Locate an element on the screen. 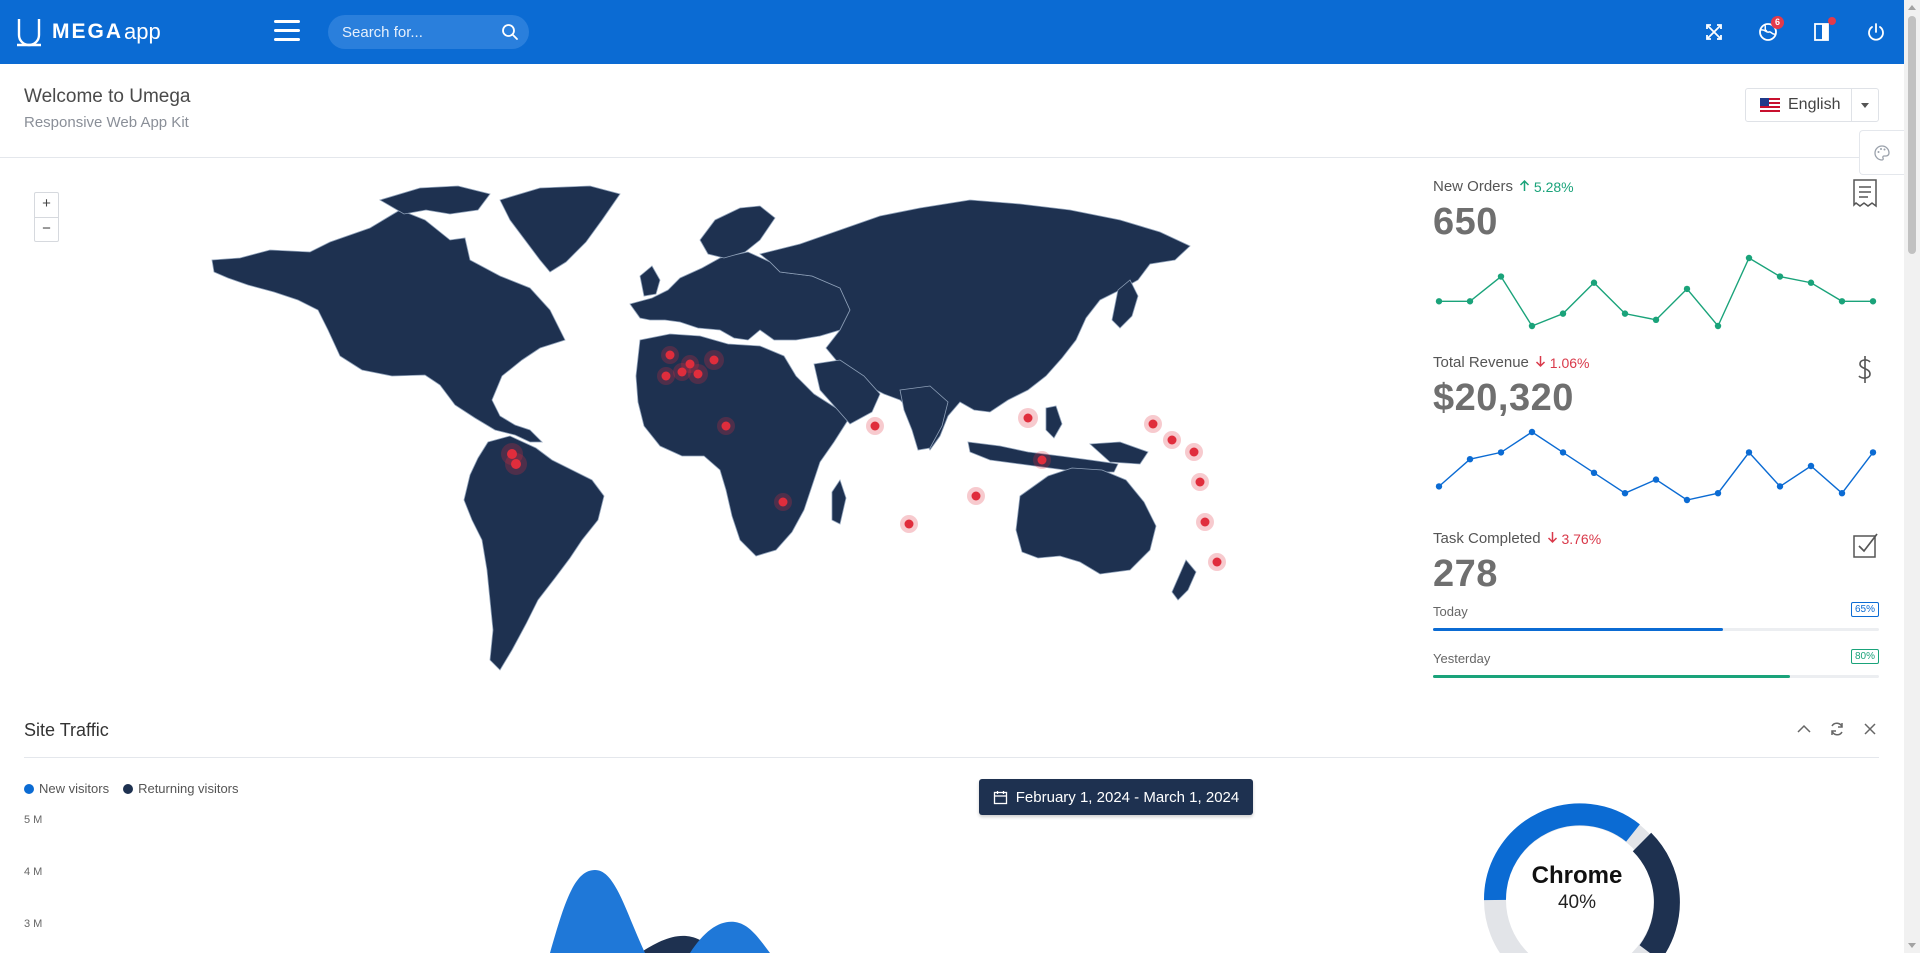 This screenshot has height=953, width=1920. progress-track is located at coordinates (1656, 629).